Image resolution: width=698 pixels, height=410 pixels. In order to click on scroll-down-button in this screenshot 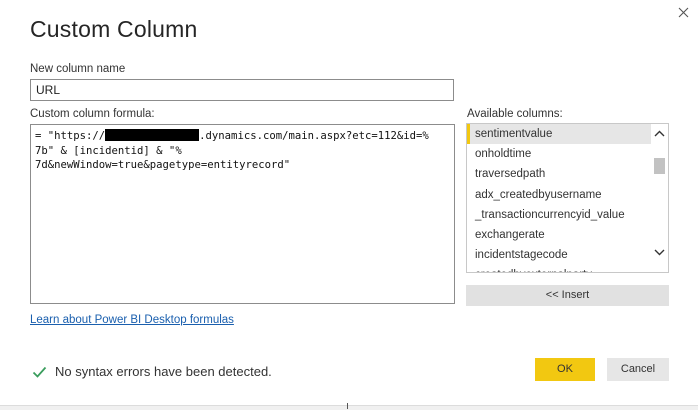, I will do `click(659, 252)`.